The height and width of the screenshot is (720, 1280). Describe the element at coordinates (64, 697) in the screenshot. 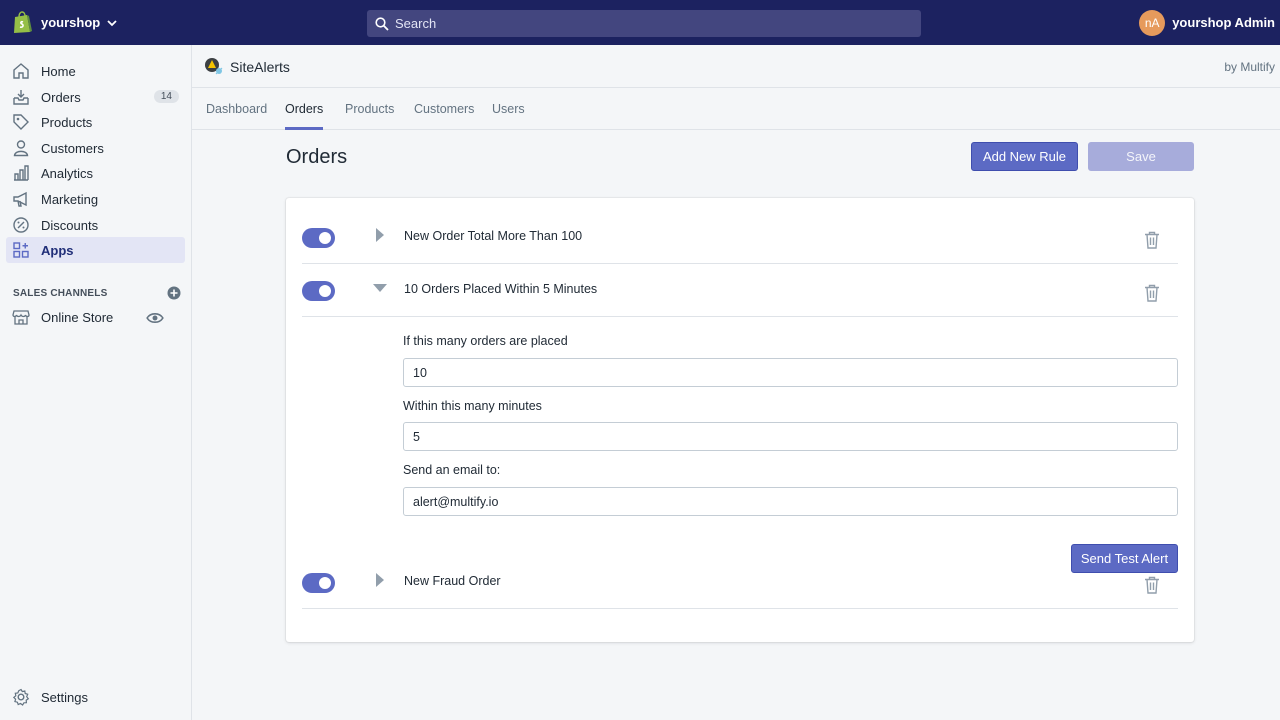

I see `sidebar-item-label: Settings` at that location.